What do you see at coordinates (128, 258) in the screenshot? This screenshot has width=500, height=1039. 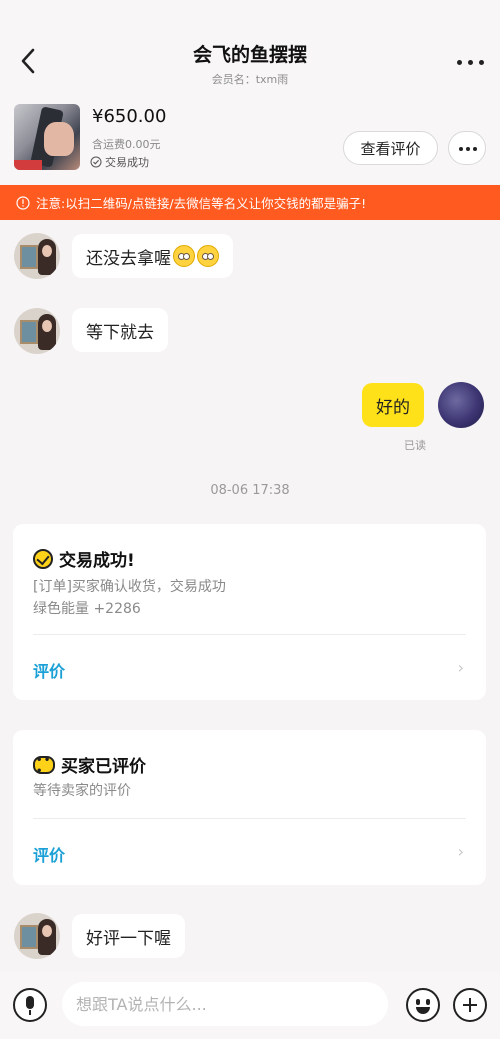 I see `message-text: 还没去拿喔` at bounding box center [128, 258].